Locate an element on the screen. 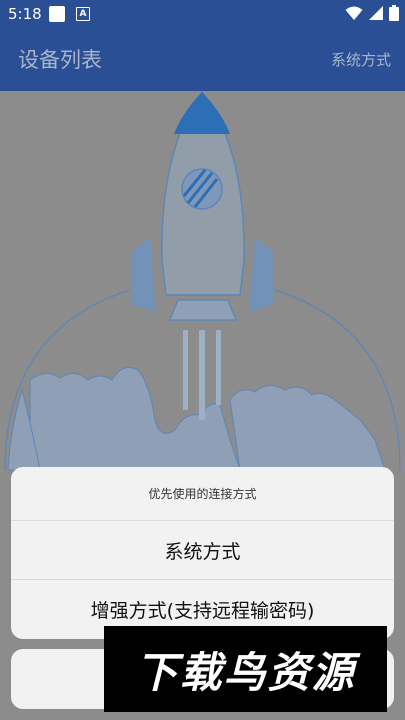  notification-square-icon is located at coordinates (57, 14).